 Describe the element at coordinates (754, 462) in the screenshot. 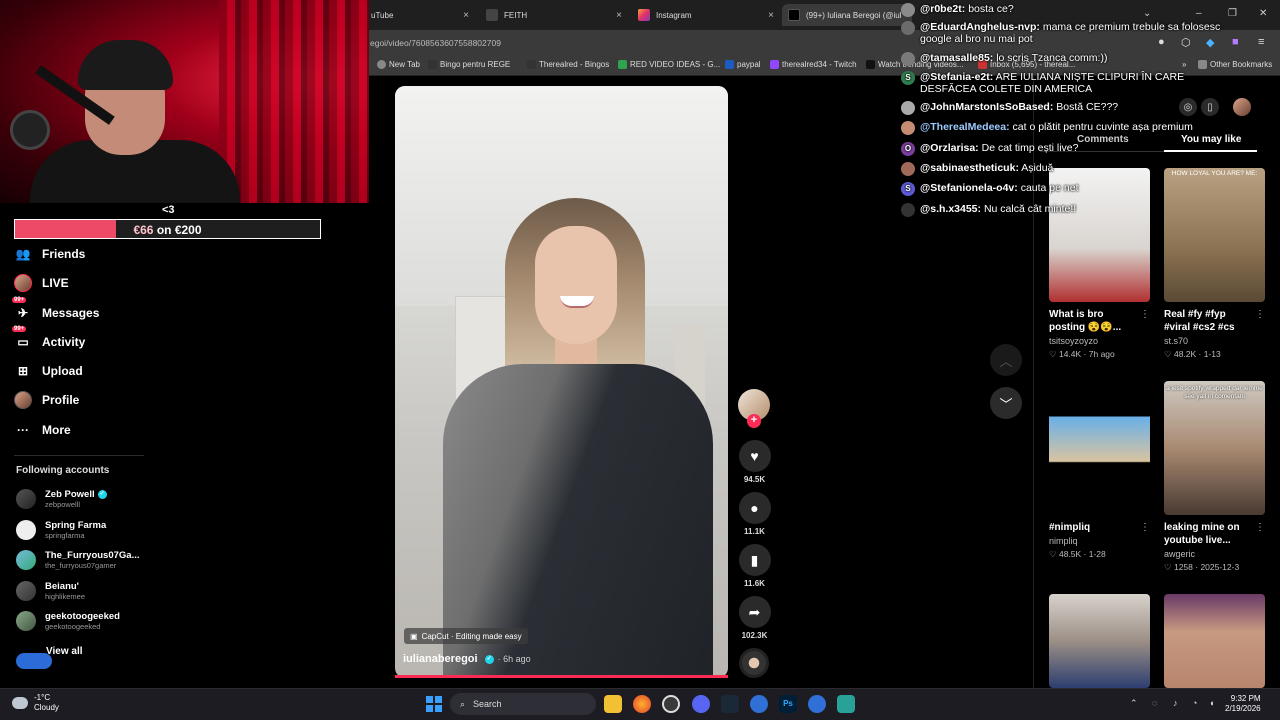

I see `like-button: ♥ 94.5K` at that location.